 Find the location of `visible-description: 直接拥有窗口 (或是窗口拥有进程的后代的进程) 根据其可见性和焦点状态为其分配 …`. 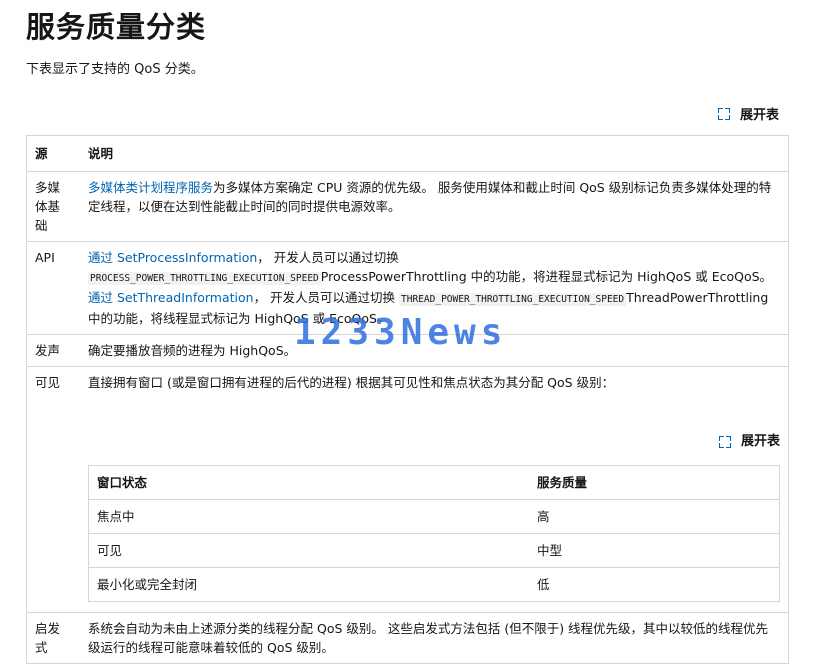

visible-description: 直接拥有窗口 (或是窗口拥有进程的后代的进程) 根据其可见性和焦点状态为其分配 … is located at coordinates (351, 382).